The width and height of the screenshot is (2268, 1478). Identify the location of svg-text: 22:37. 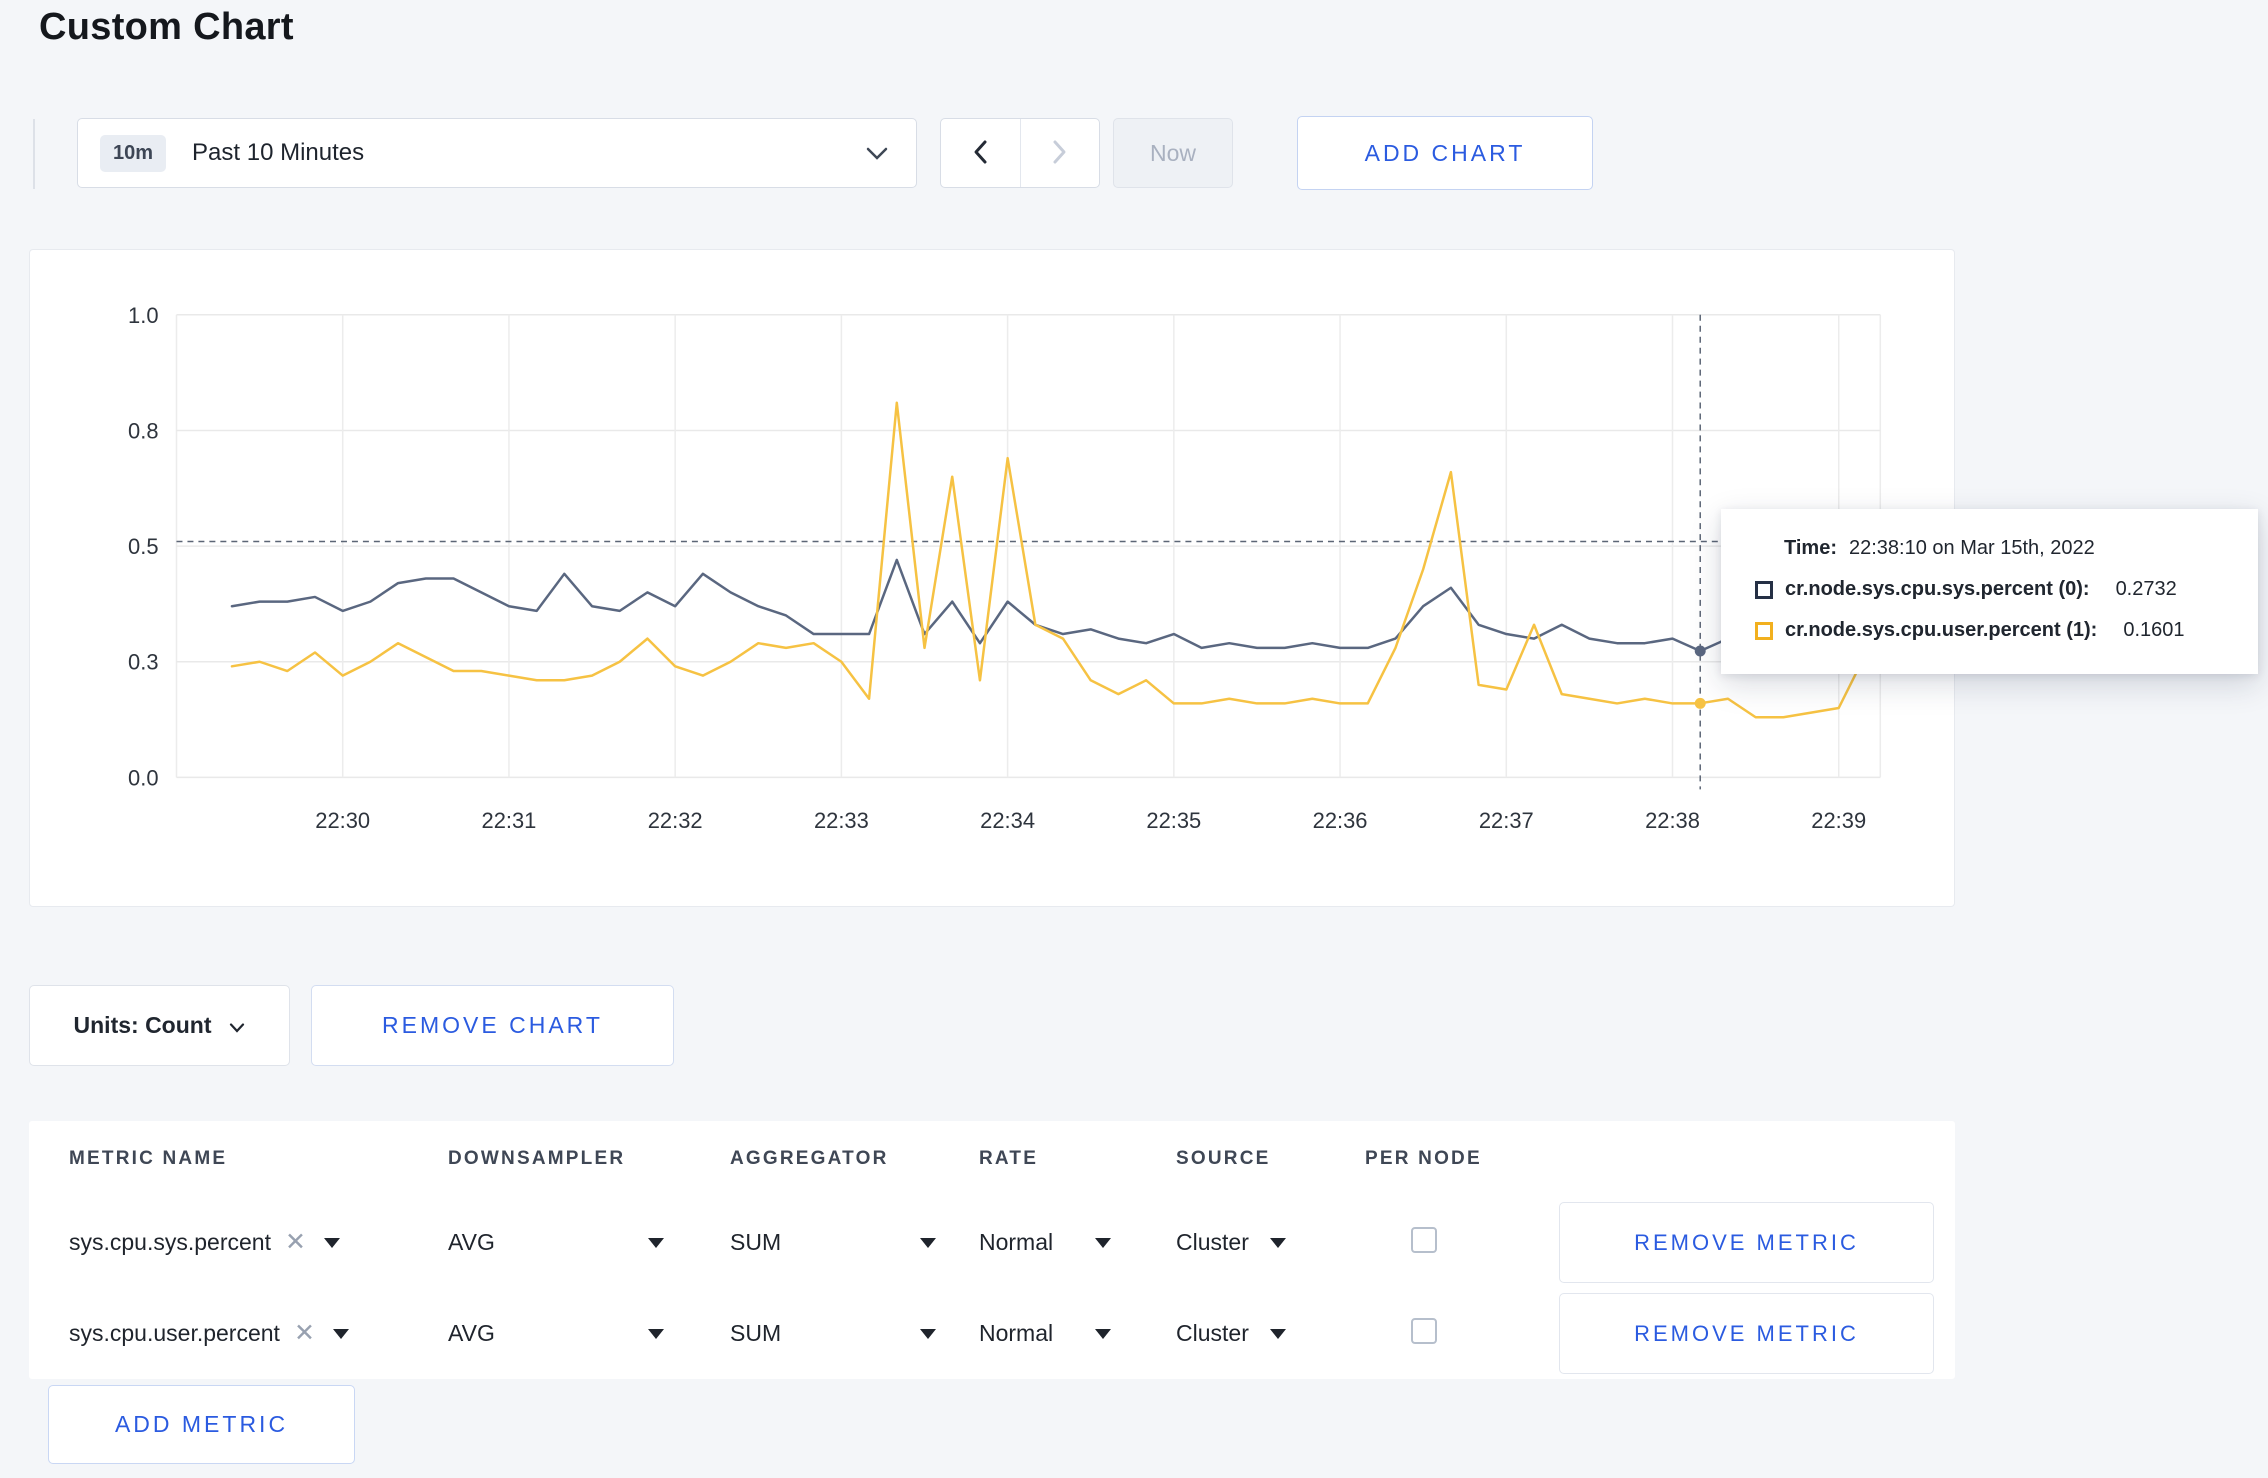
(1506, 820).